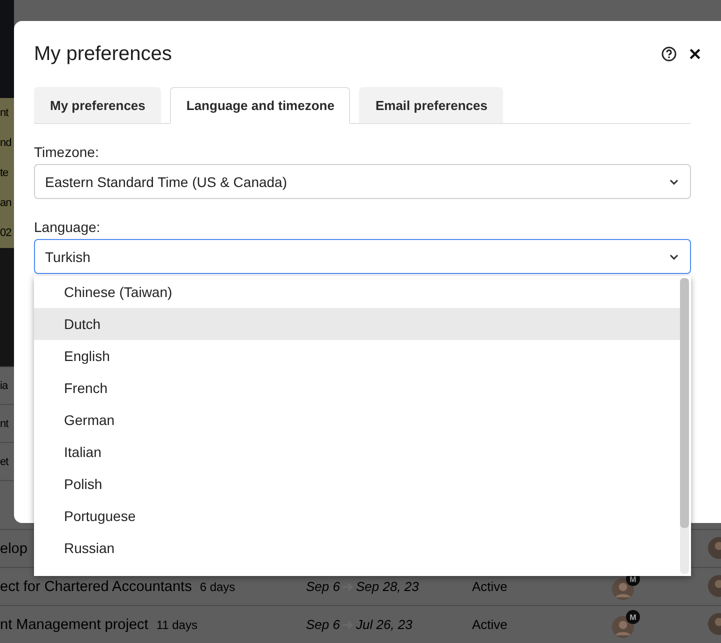 The height and width of the screenshot is (643, 721). Describe the element at coordinates (74, 624) in the screenshot. I see `project-name: nt Management project` at that location.